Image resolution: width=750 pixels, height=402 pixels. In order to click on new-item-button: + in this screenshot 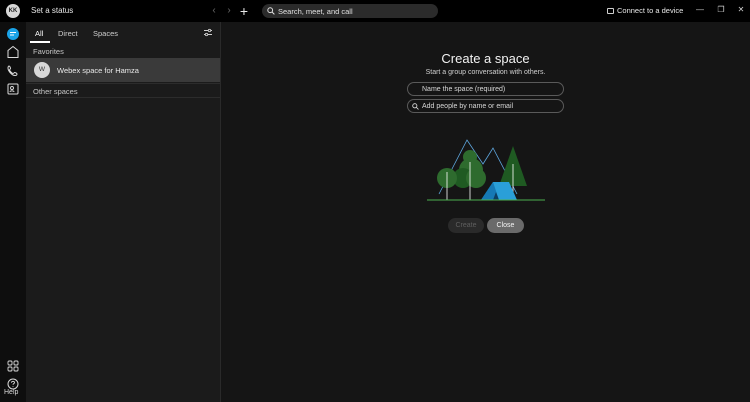, I will do `click(244, 11)`.